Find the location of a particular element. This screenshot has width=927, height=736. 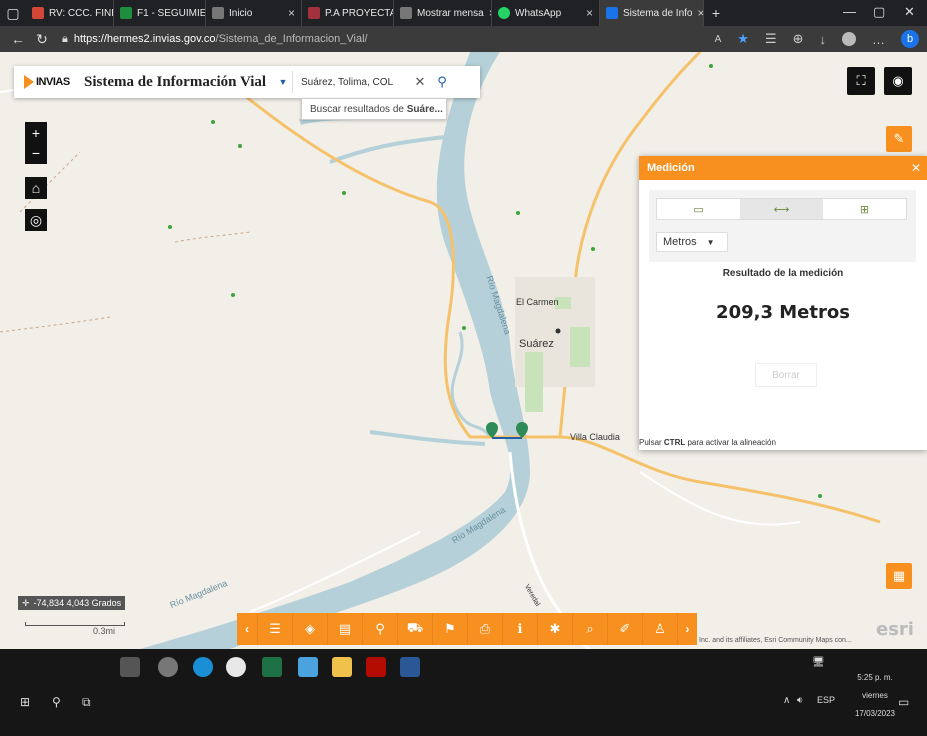

notepad-icon is located at coordinates (308, 667).